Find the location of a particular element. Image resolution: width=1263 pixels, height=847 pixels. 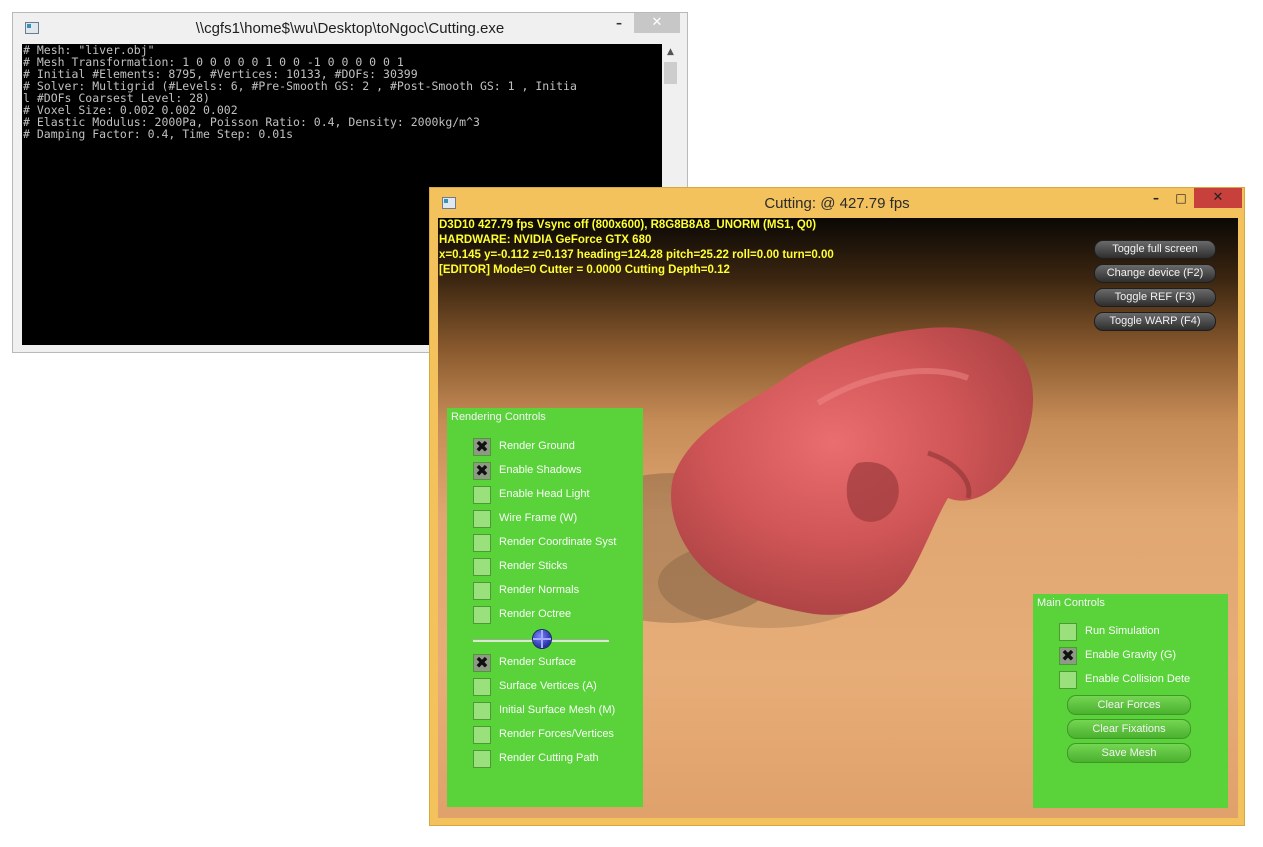

checkbox-label: Enable Gravity (G) is located at coordinates (1130, 655).